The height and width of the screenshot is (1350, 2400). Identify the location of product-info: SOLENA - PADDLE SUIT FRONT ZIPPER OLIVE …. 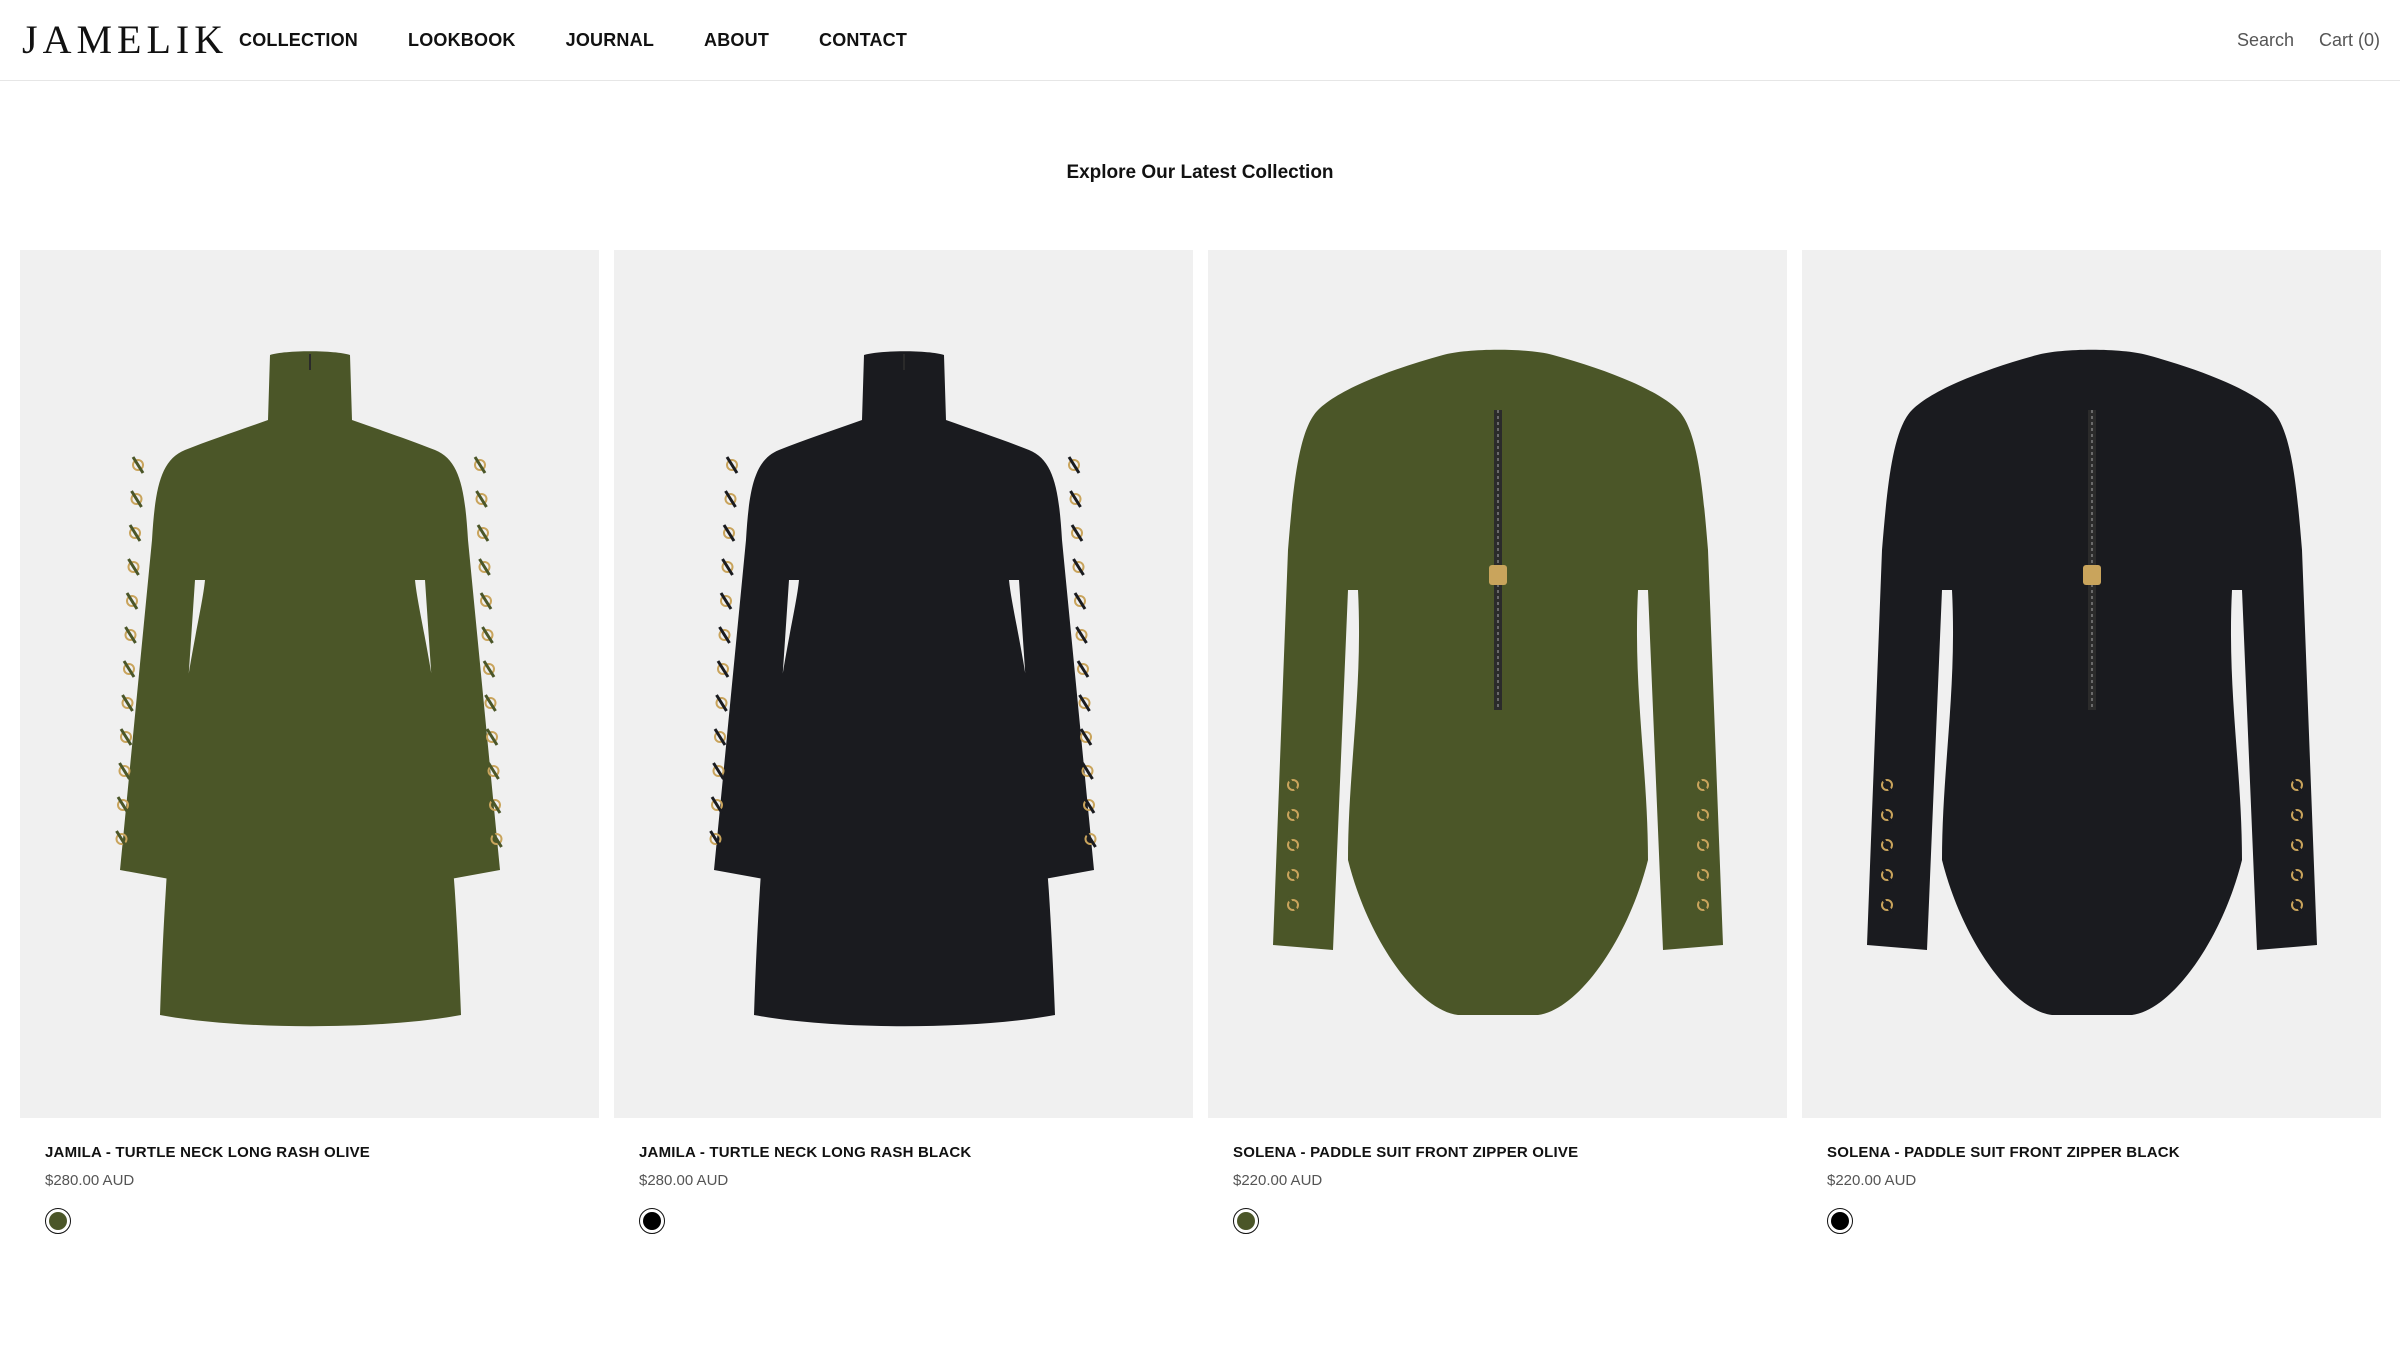
(1497, 1176).